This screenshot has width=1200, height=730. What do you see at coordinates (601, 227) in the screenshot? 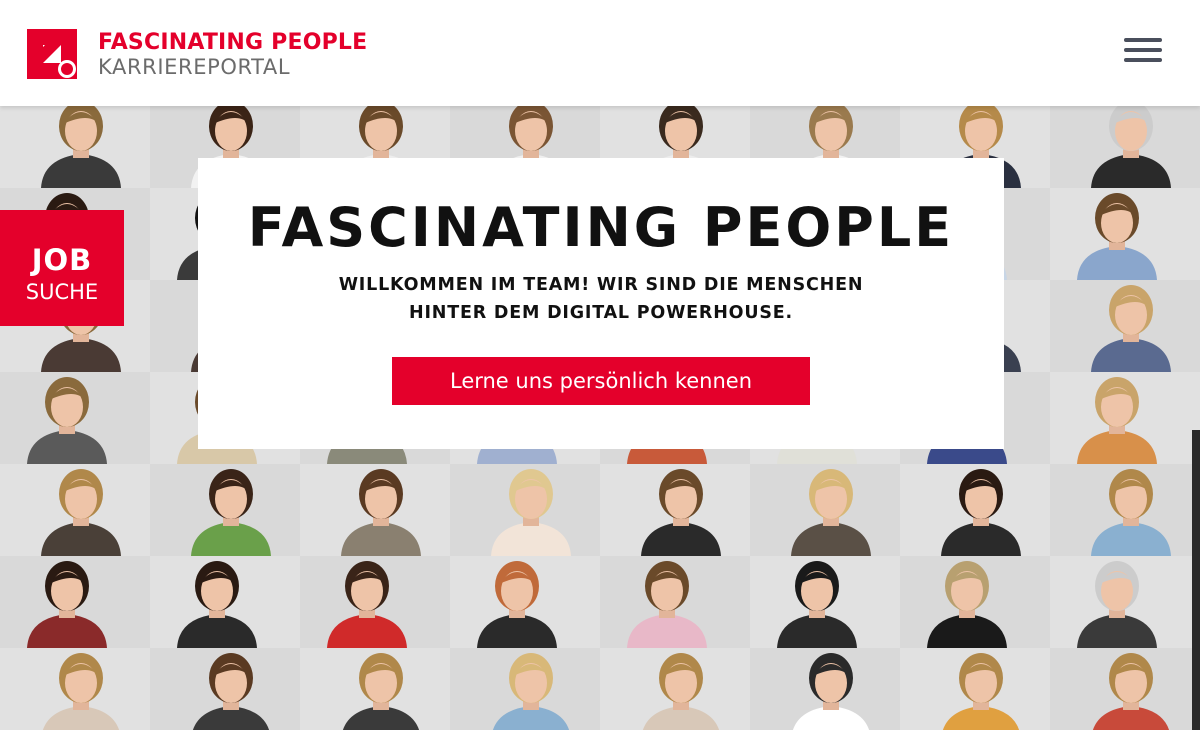
I see `intro-title: FASCINATING PEOPLE` at bounding box center [601, 227].